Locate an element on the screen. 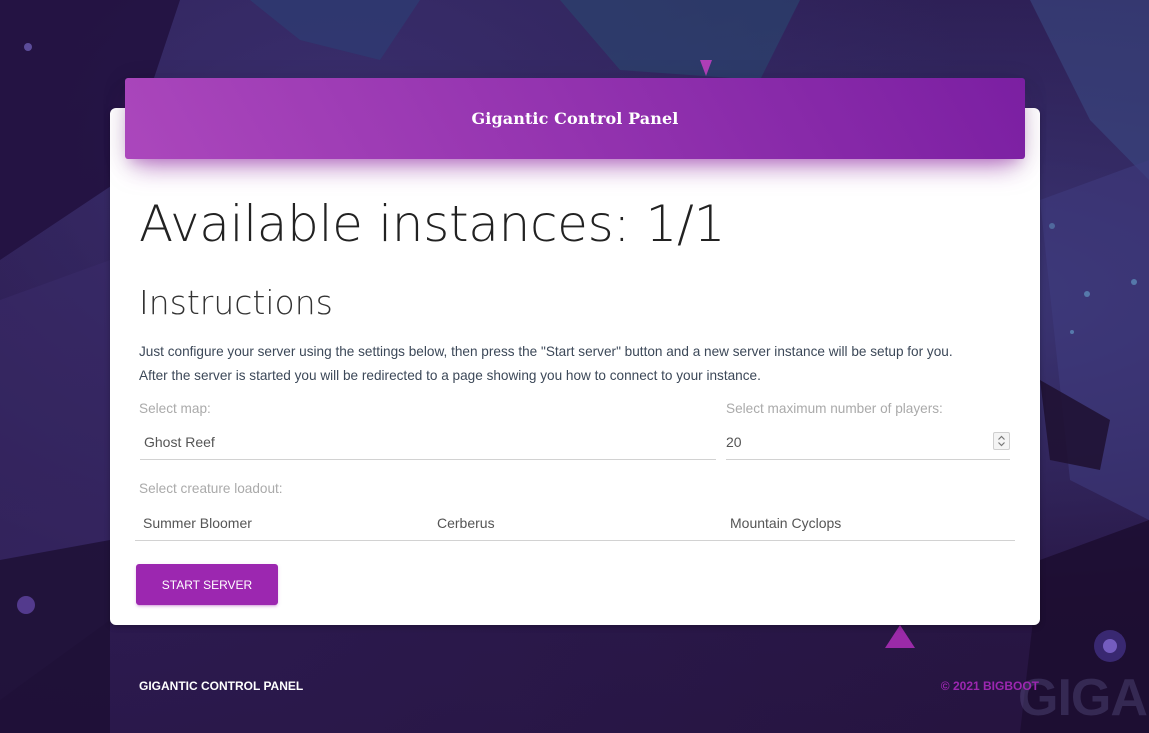  start-server-button: START SERVER is located at coordinates (207, 584).